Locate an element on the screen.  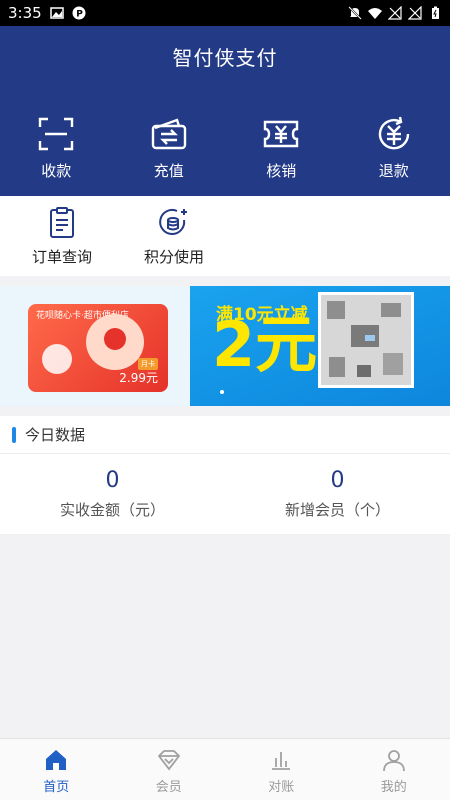
new-members-label: 新增会员（个） is located at coordinates (337, 509).